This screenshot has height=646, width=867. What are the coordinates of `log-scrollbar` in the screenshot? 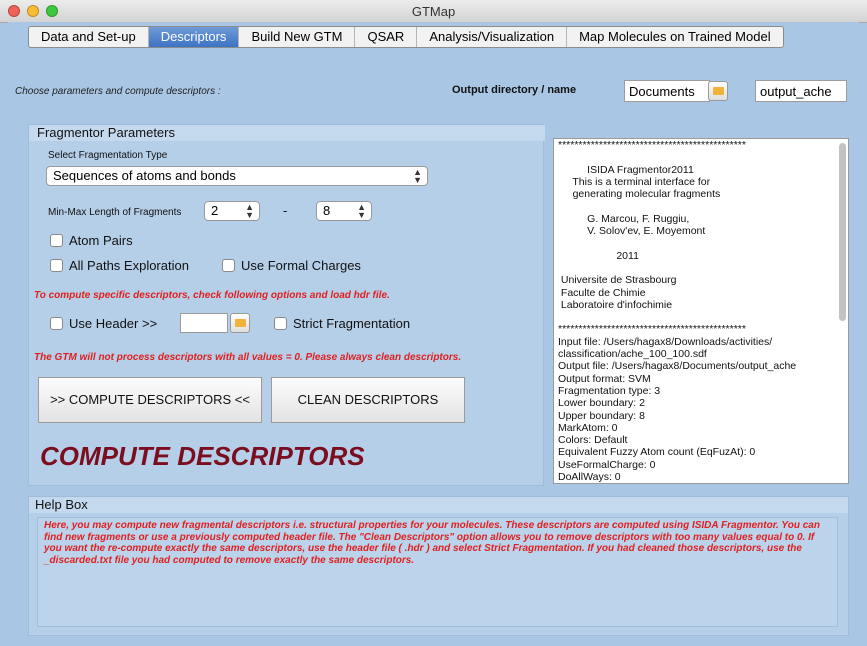 It's located at (842, 232).